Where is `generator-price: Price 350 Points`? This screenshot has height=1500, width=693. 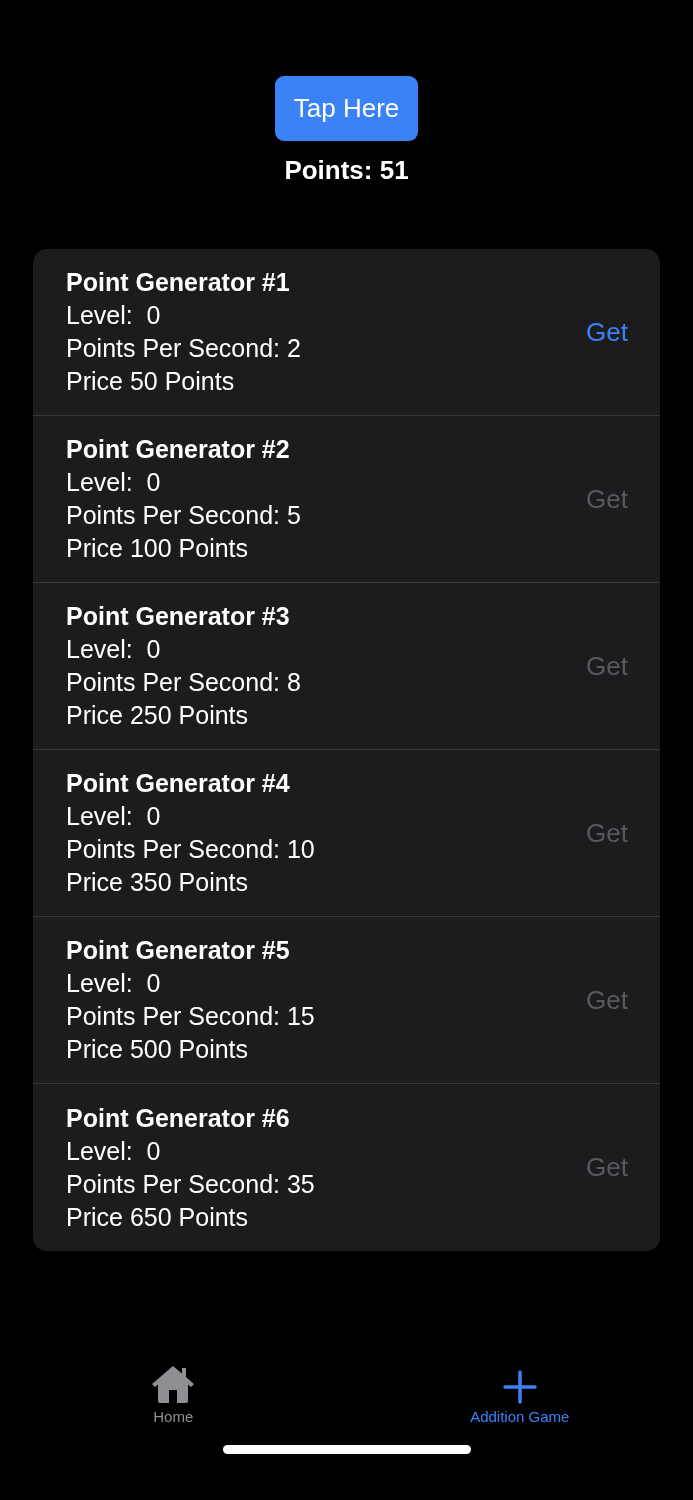 generator-price: Price 350 Points is located at coordinates (158, 882).